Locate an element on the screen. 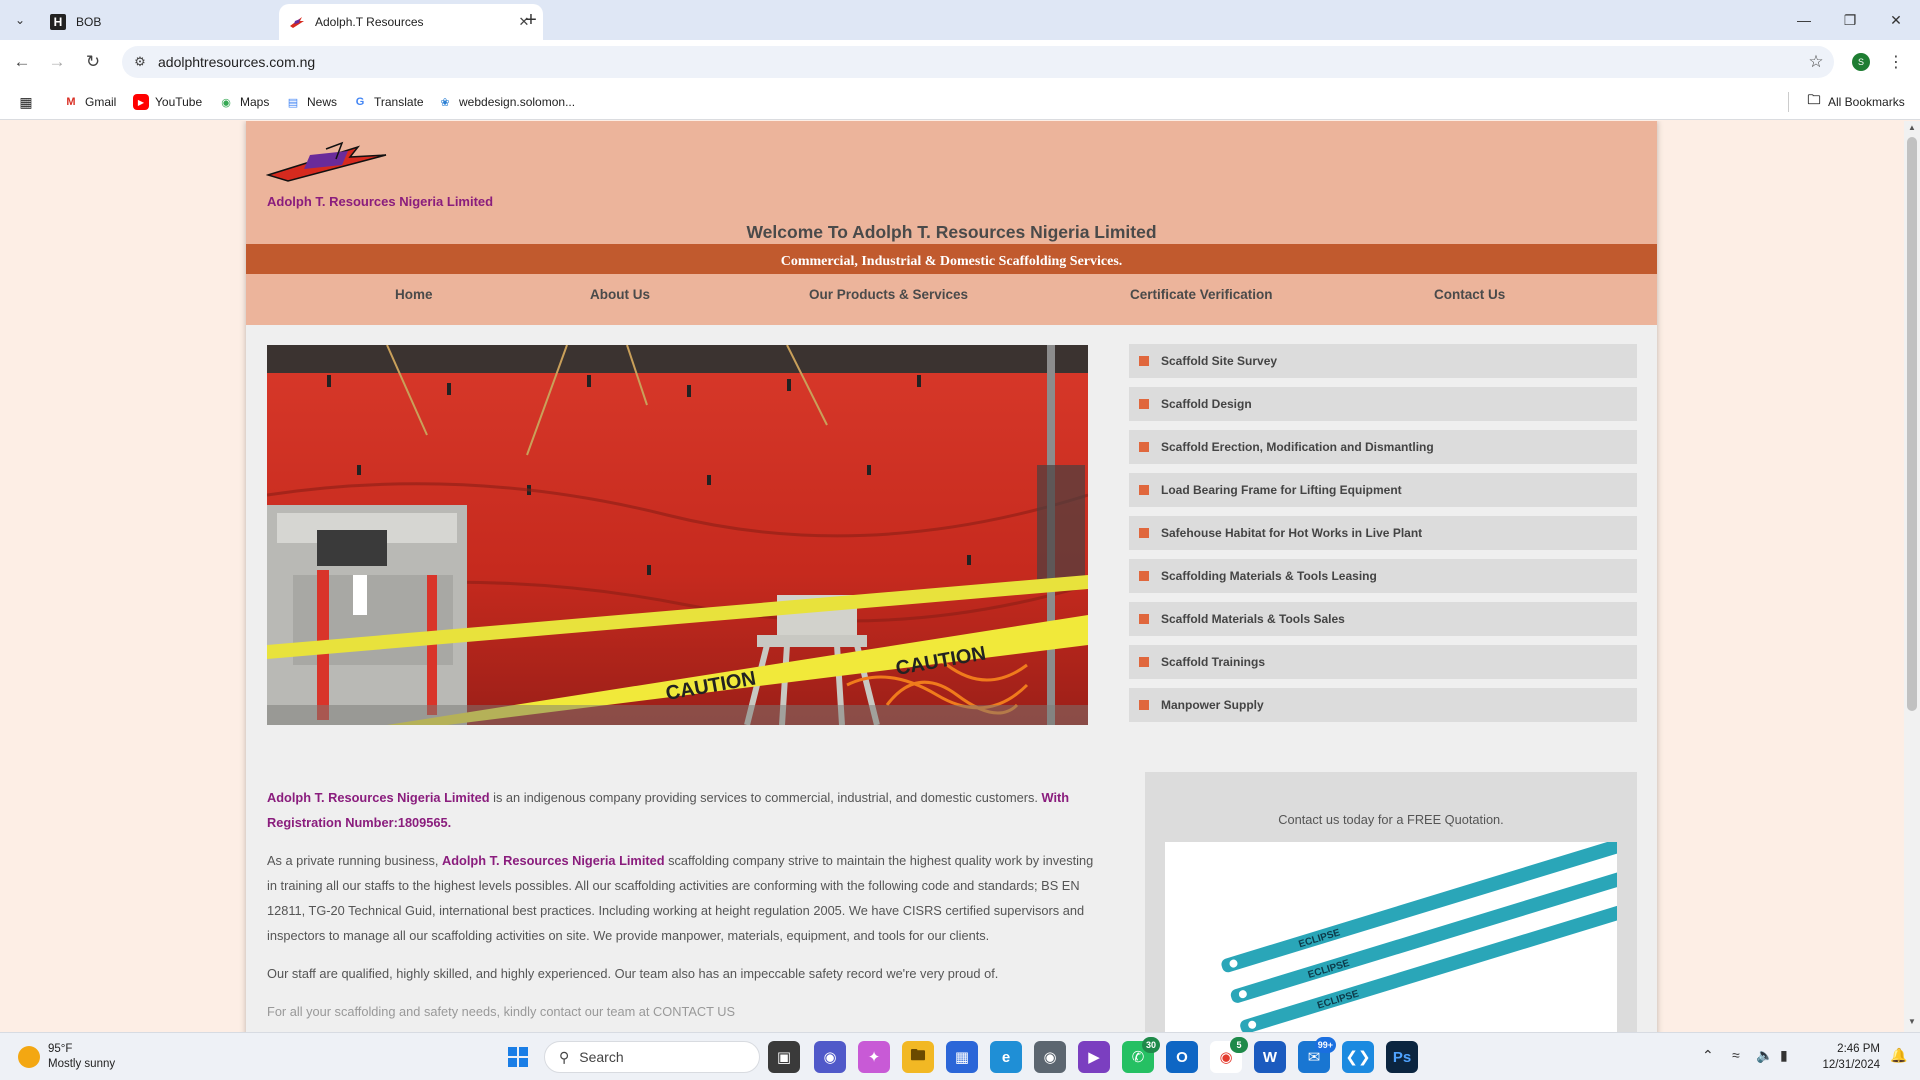  back-icon: ← is located at coordinates (22, 62).